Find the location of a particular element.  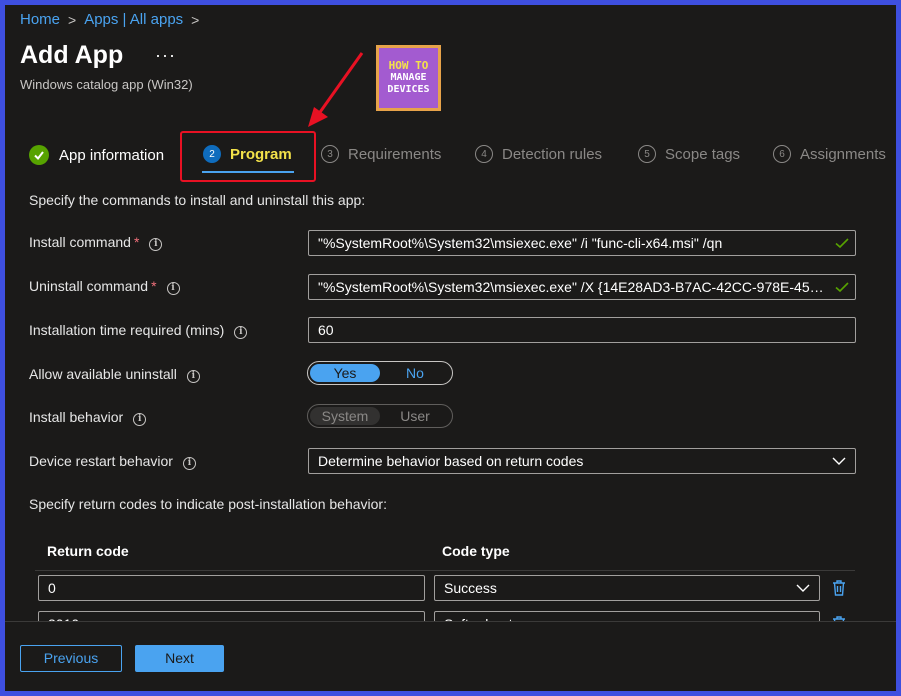

field-value: Determine behavior based on return codes is located at coordinates (451, 461).